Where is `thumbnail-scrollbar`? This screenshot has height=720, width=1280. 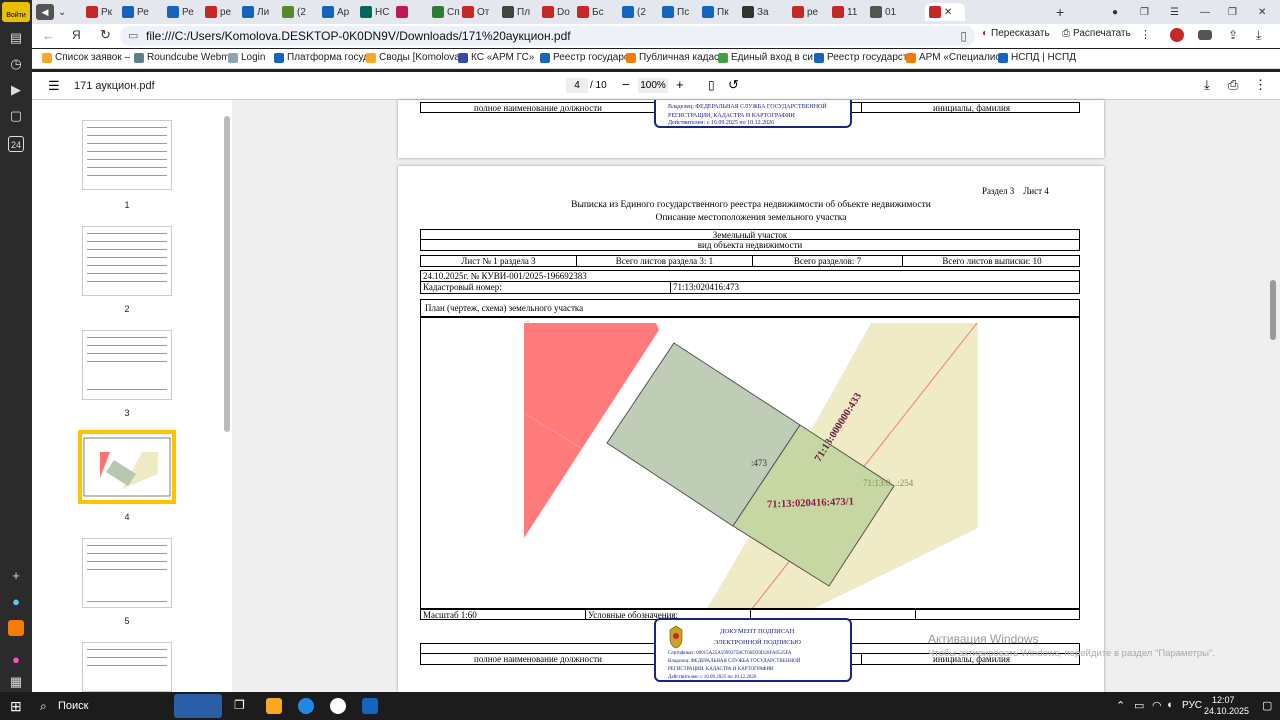 thumbnail-scrollbar is located at coordinates (227, 274).